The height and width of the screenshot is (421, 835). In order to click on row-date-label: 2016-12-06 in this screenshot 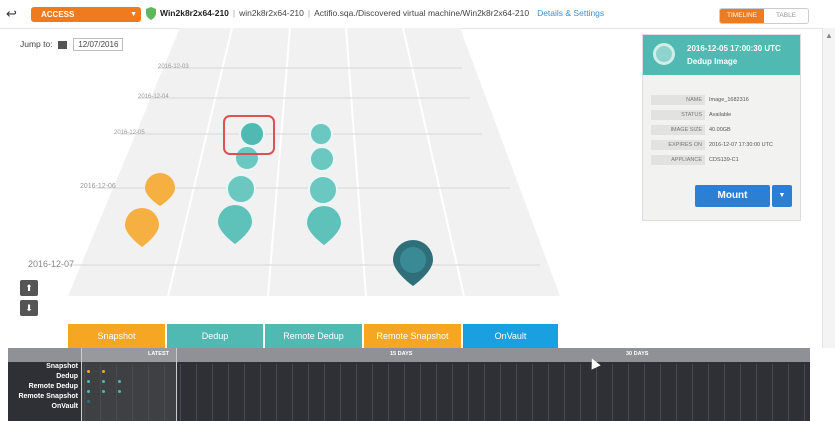, I will do `click(98, 186)`.